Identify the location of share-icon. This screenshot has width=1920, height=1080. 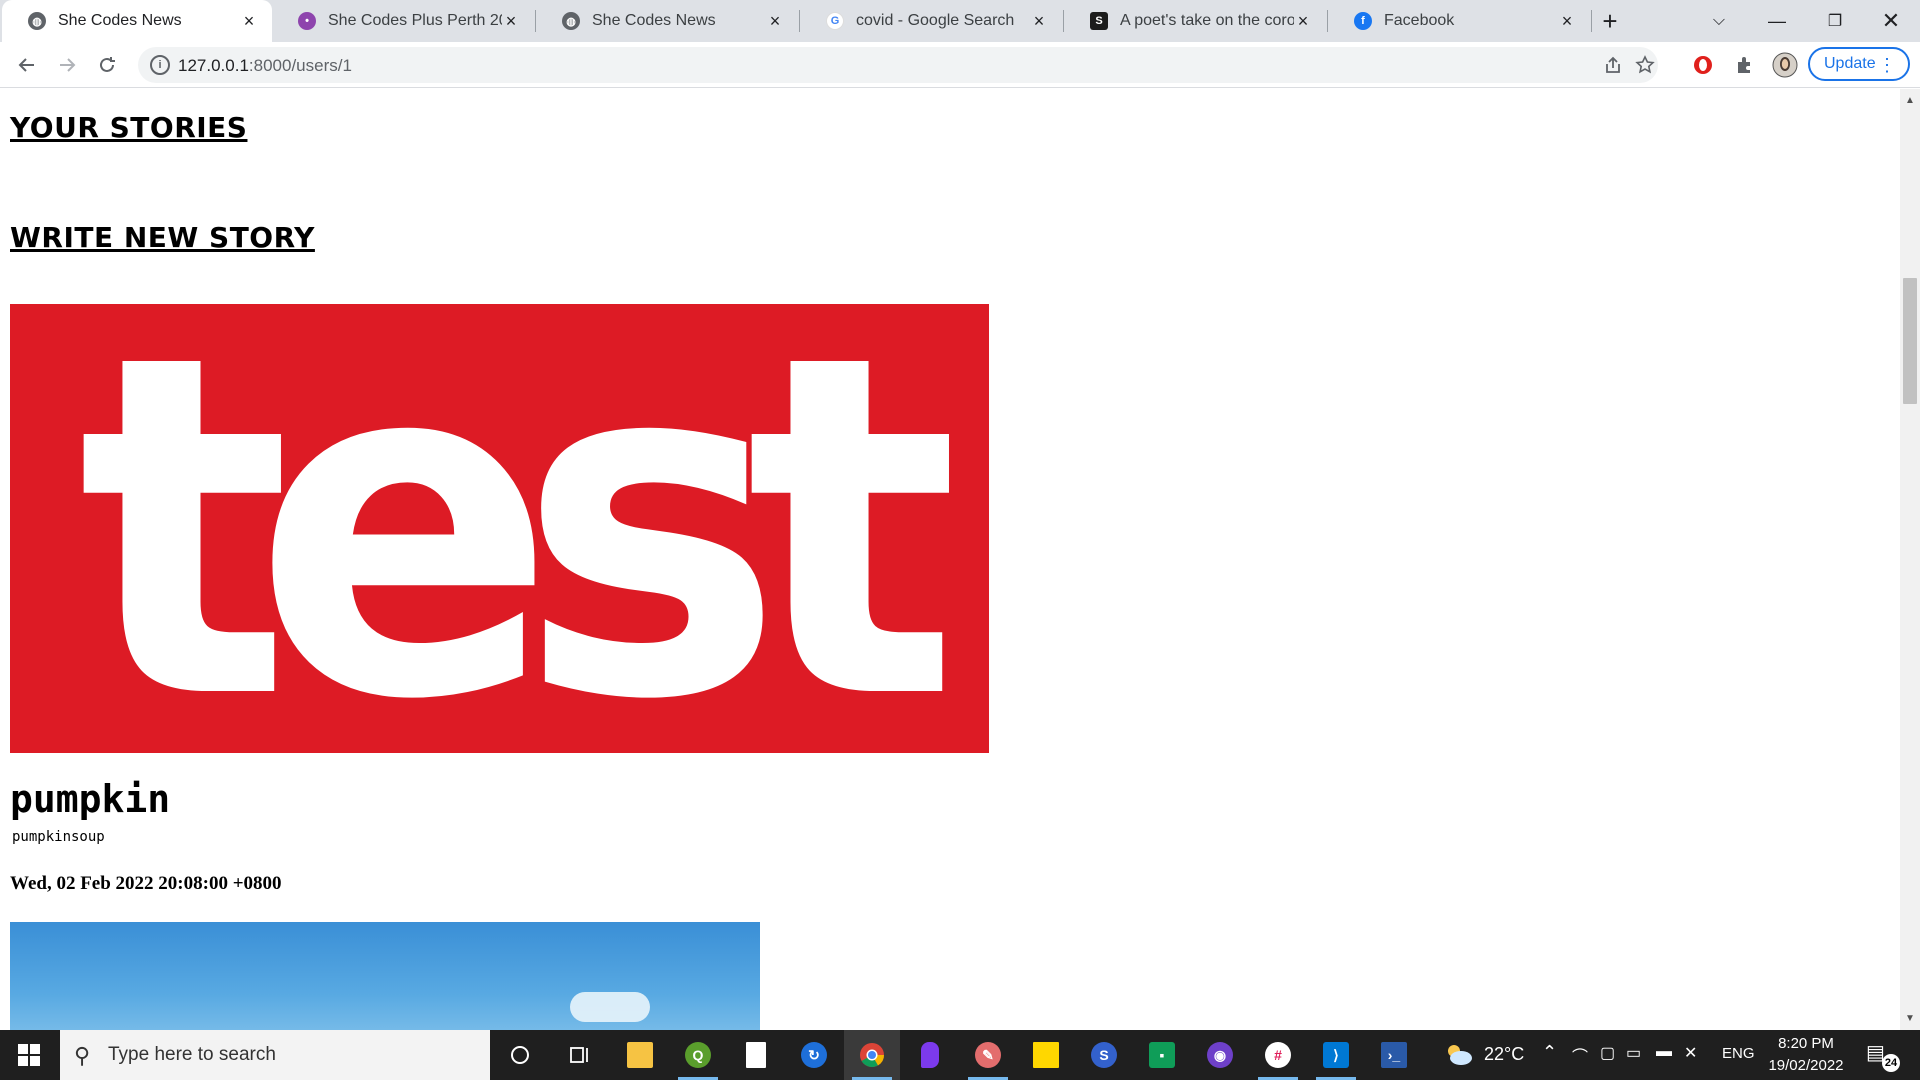
(1613, 65).